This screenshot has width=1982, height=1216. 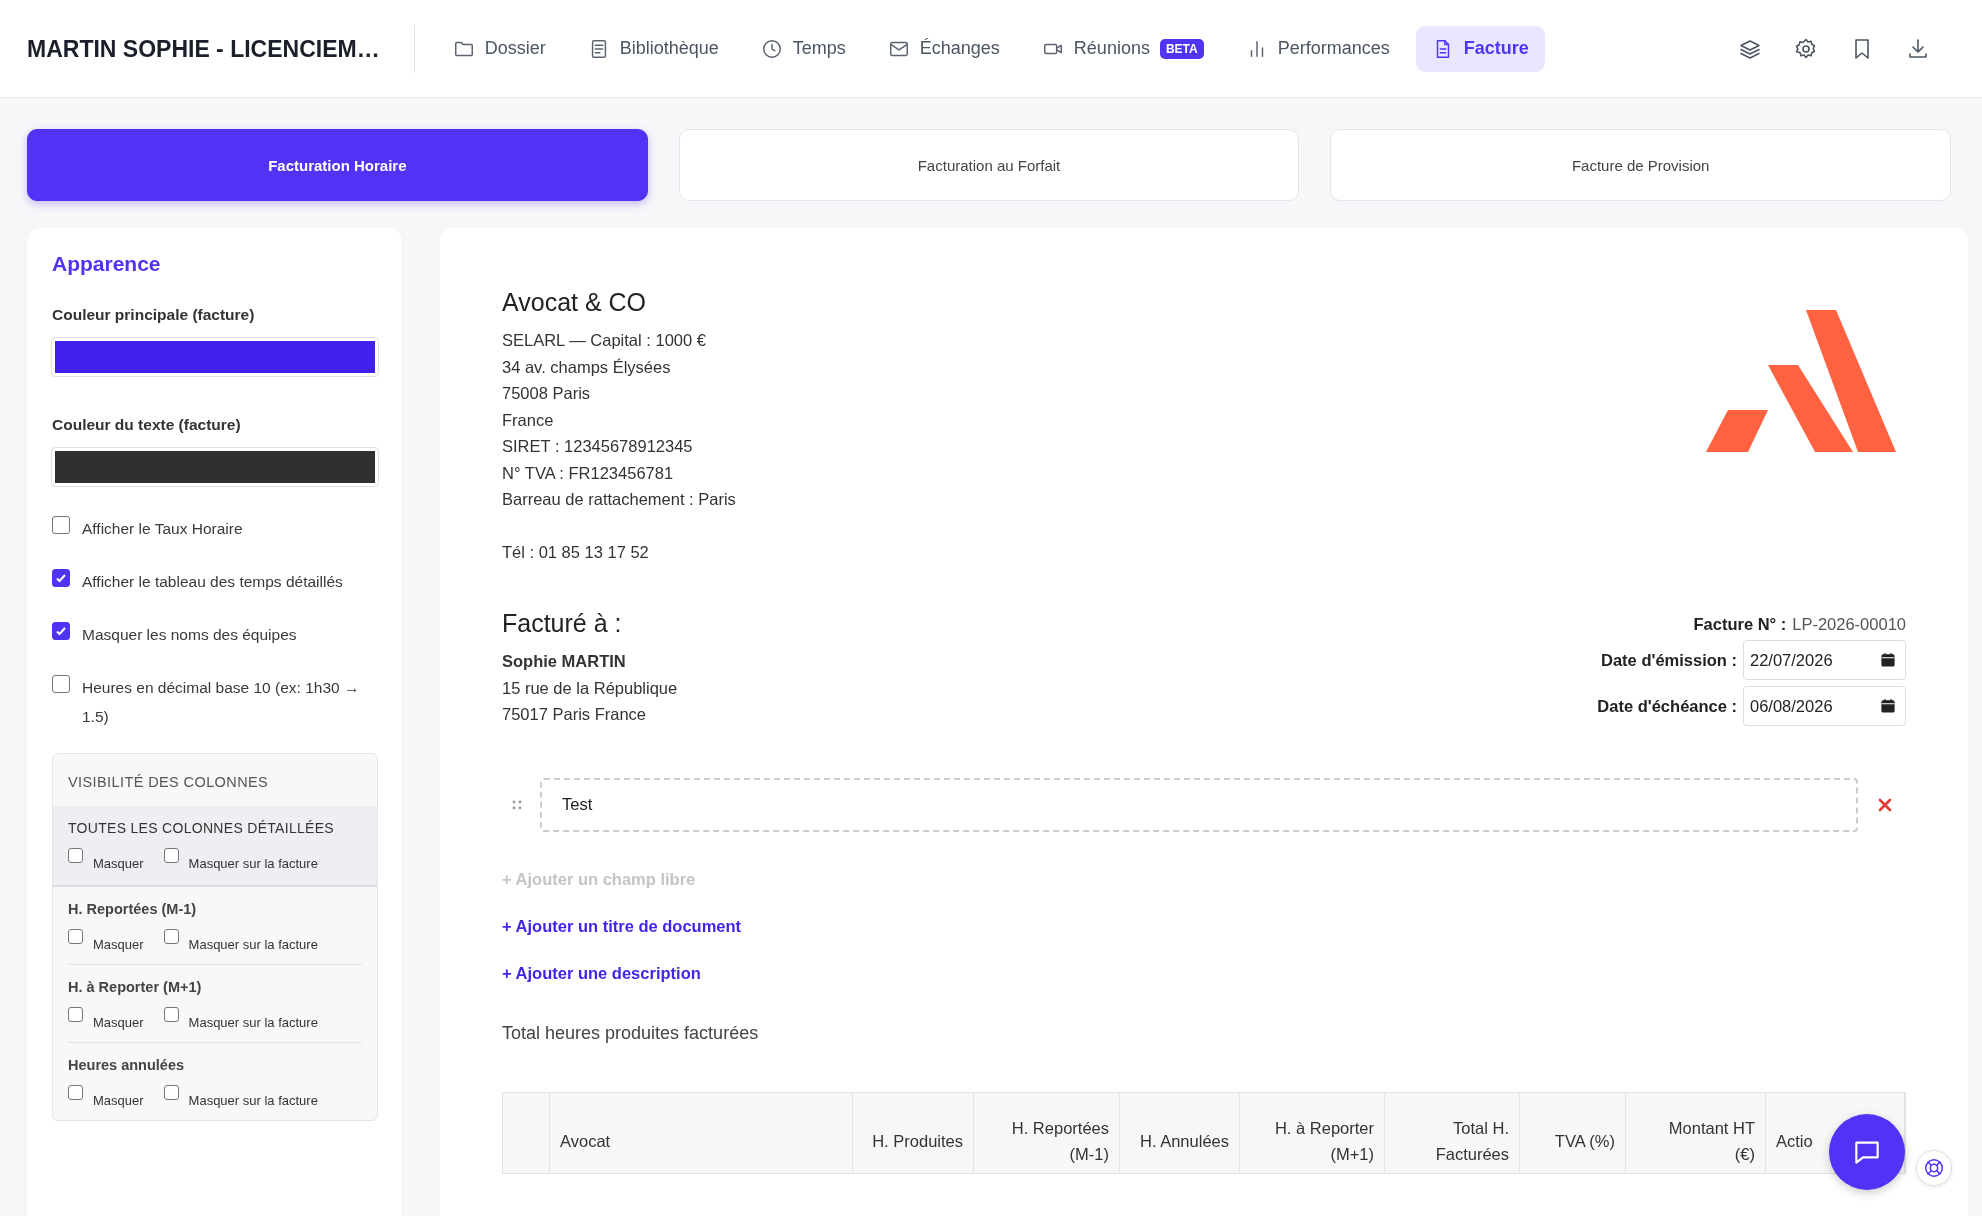 What do you see at coordinates (1918, 48) in the screenshot?
I see `download-icon` at bounding box center [1918, 48].